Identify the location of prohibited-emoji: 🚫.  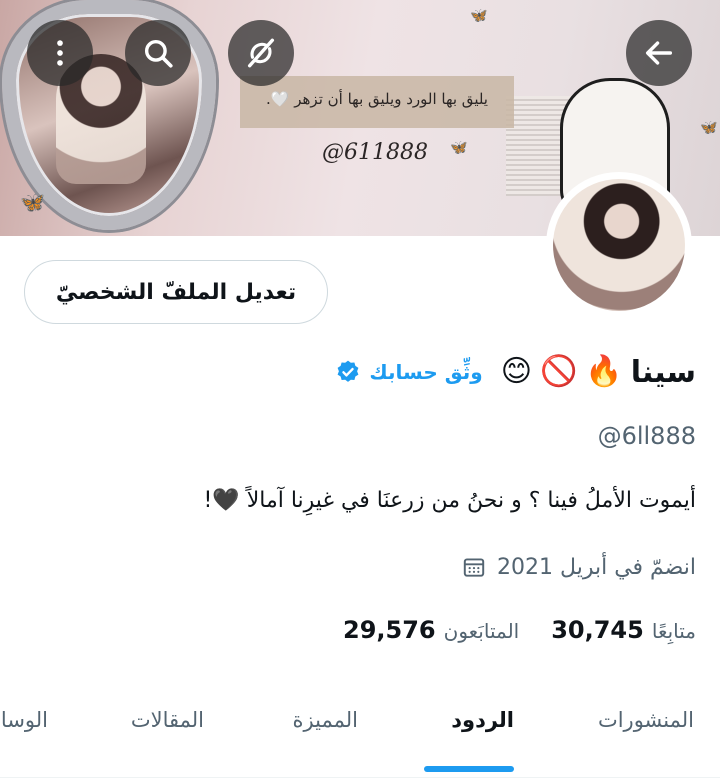
(559, 371).